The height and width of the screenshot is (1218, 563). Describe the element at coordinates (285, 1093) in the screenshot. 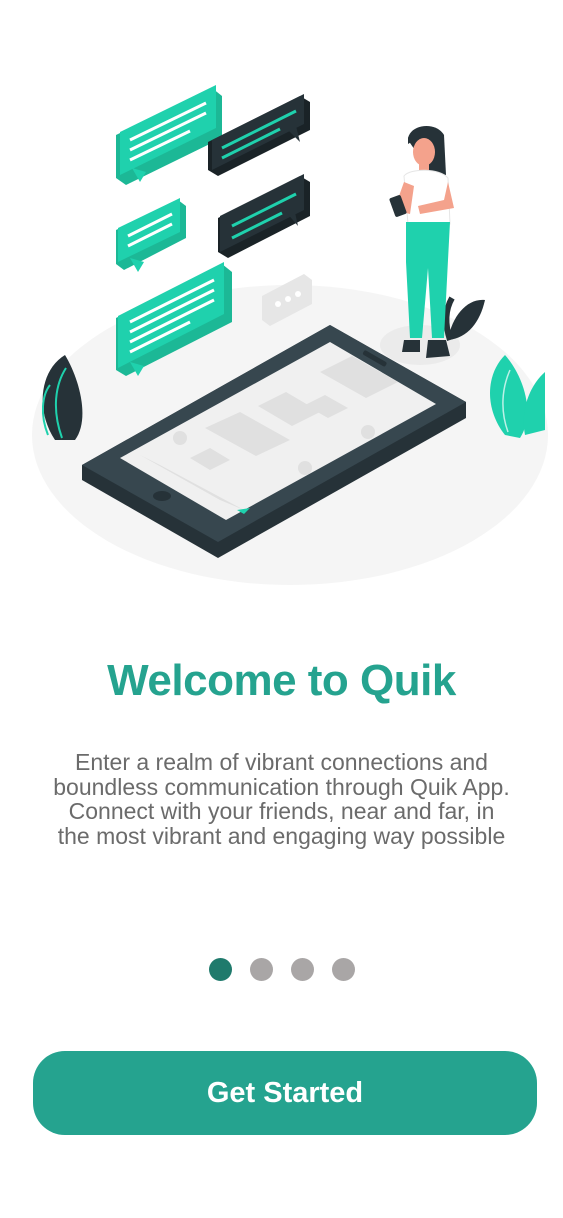

I see `get-started-button: Get Started` at that location.